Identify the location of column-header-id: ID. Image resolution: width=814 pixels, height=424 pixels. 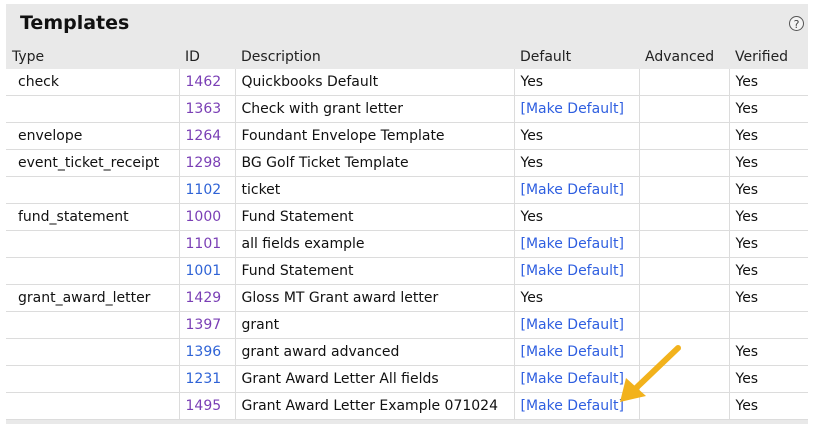
(207, 56).